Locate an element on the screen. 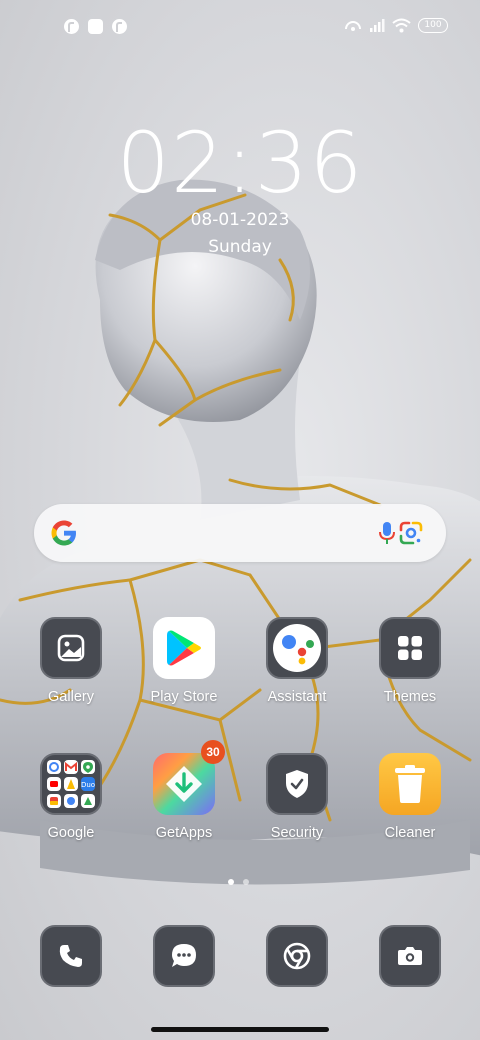  google-search-bar is located at coordinates (240, 533).